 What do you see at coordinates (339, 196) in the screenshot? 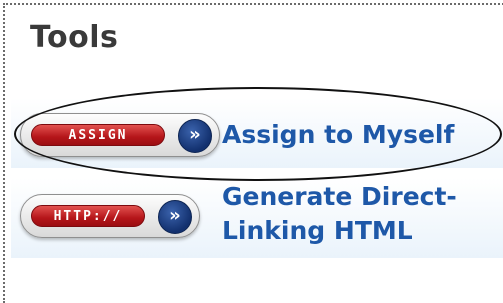
I see `link-line-1: Generate Direct-` at bounding box center [339, 196].